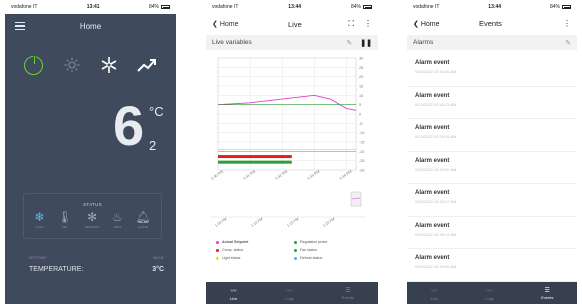 This screenshot has width=582, height=304. What do you see at coordinates (361, 68) in the screenshot?
I see `y-tick-label: 25` at bounding box center [361, 68].